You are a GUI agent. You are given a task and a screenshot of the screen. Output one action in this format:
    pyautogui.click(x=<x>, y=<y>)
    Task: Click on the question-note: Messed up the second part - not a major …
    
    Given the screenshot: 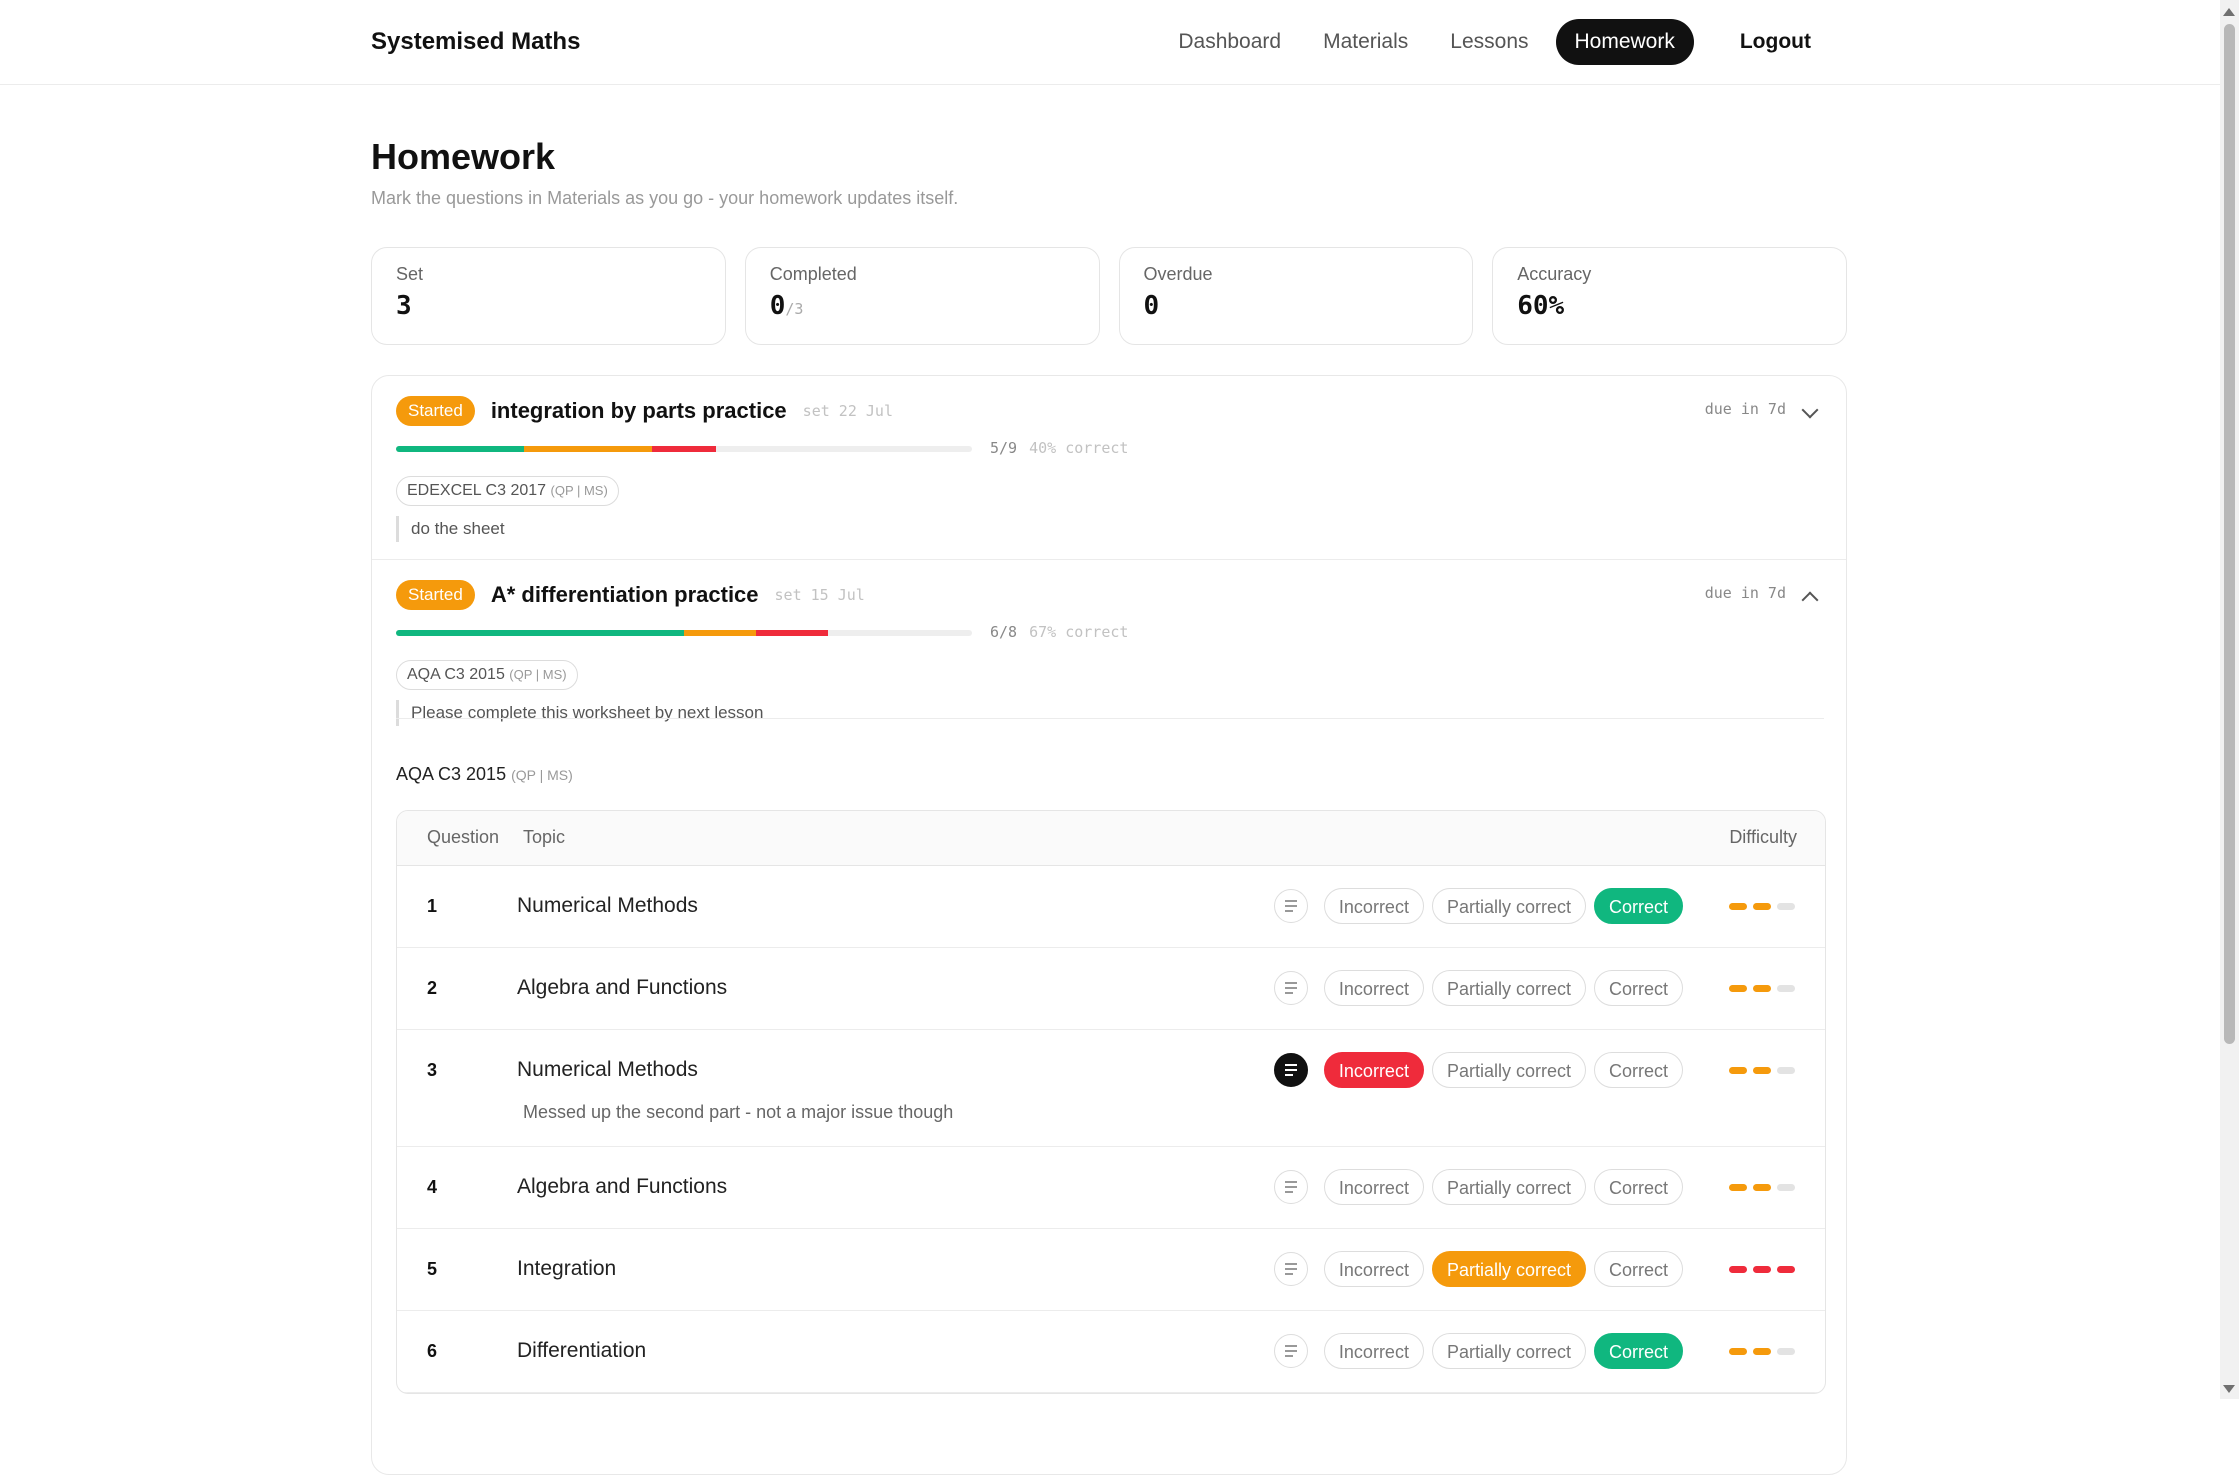 What is the action you would take?
    pyautogui.click(x=738, y=1112)
    